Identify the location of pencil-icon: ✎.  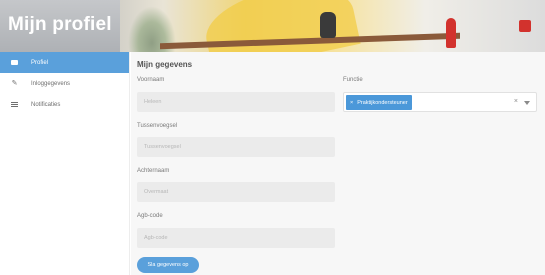
(14, 83).